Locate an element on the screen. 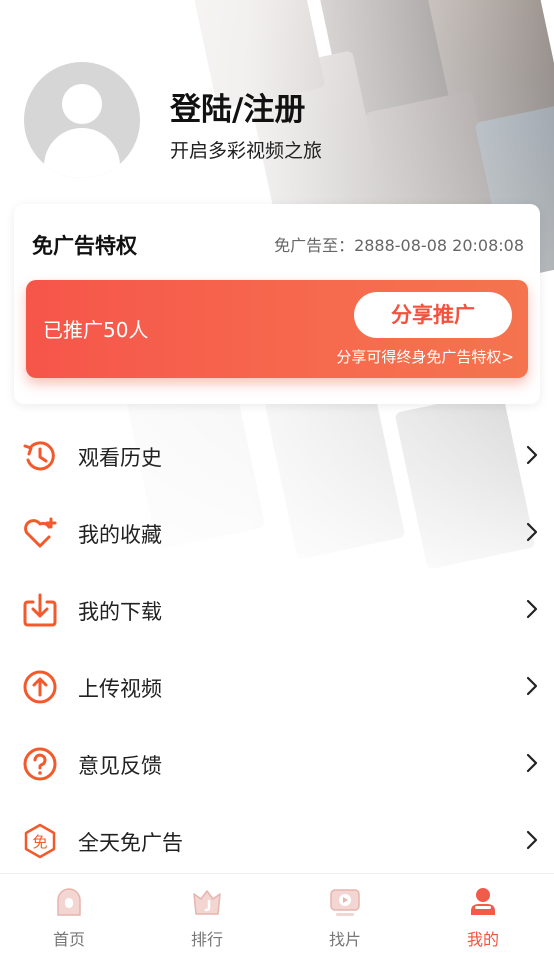  promo-count: 已推广50人 is located at coordinates (96, 330).